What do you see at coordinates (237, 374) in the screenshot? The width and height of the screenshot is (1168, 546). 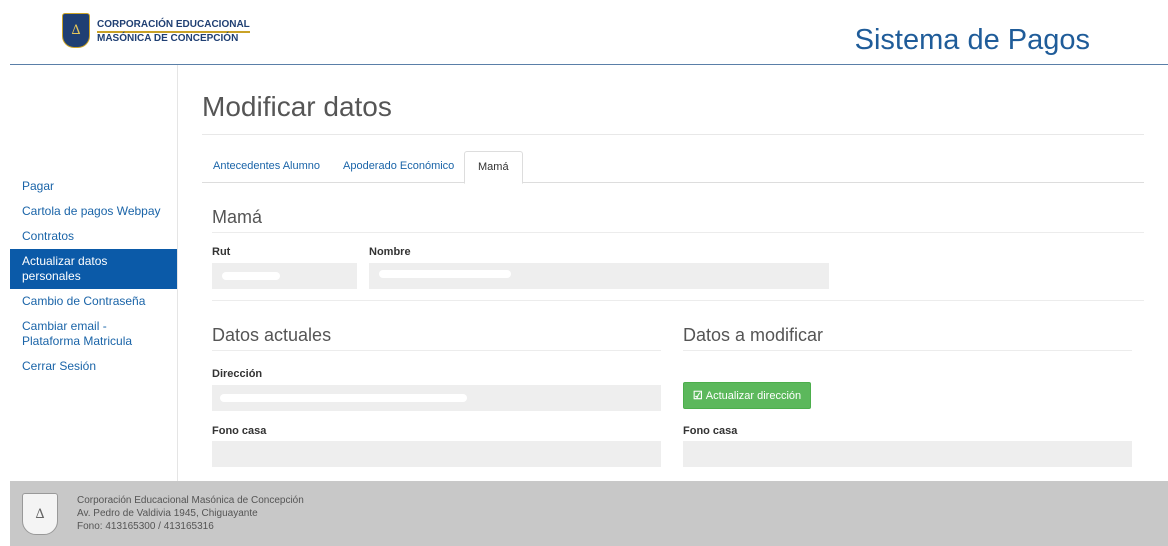 I see `direccion-label: Dirección` at bounding box center [237, 374].